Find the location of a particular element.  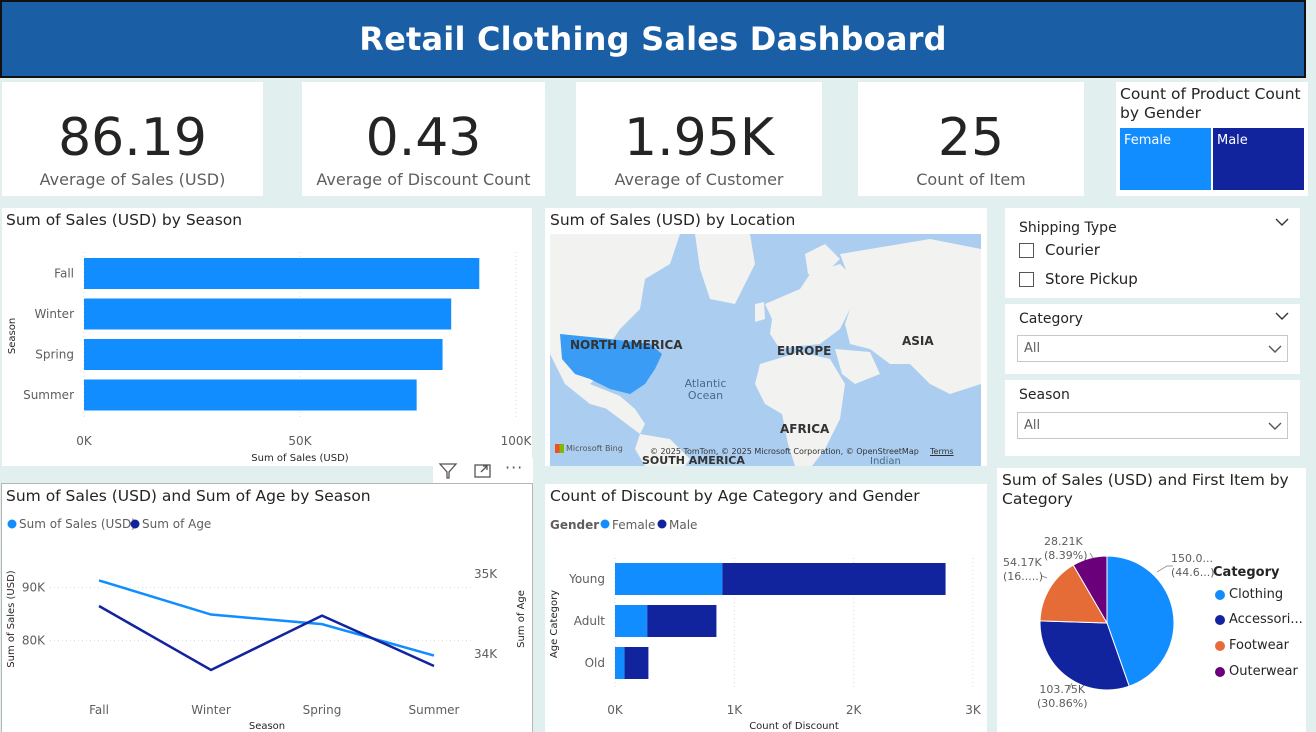

right-axis-label: Sum of Age is located at coordinates (521, 619).